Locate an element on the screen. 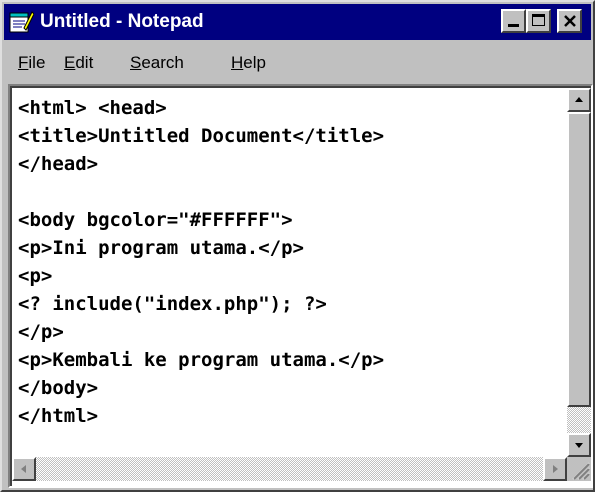 The height and width of the screenshot is (492, 595). scroll-left-button is located at coordinates (24, 469).